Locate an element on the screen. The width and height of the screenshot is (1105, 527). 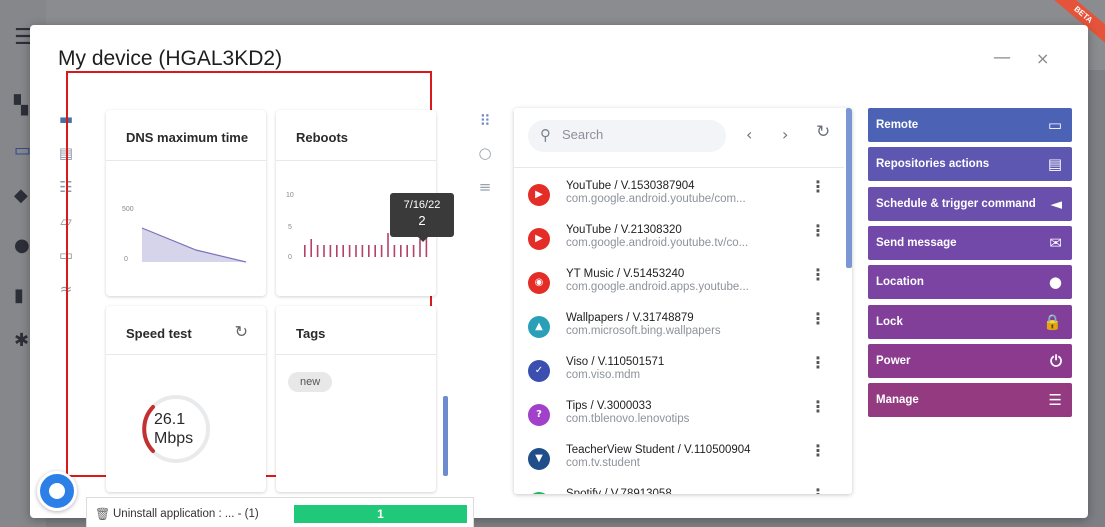
bg-dashboard-icon: ▚ is located at coordinates (21, 105).